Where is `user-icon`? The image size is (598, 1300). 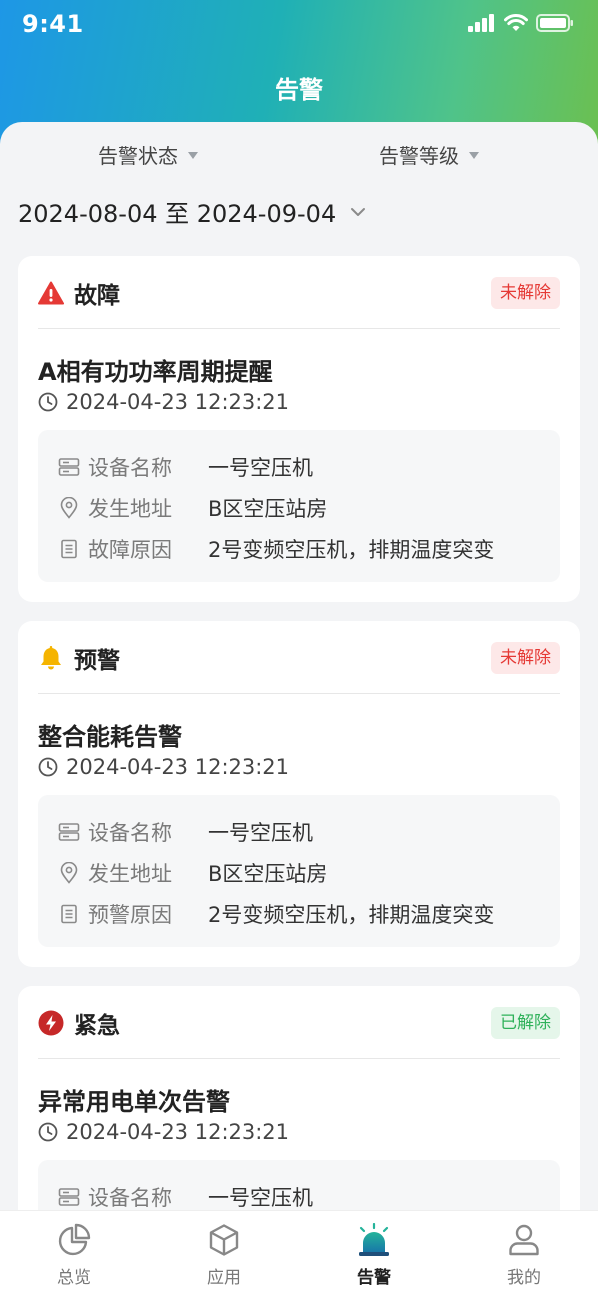 user-icon is located at coordinates (524, 1240).